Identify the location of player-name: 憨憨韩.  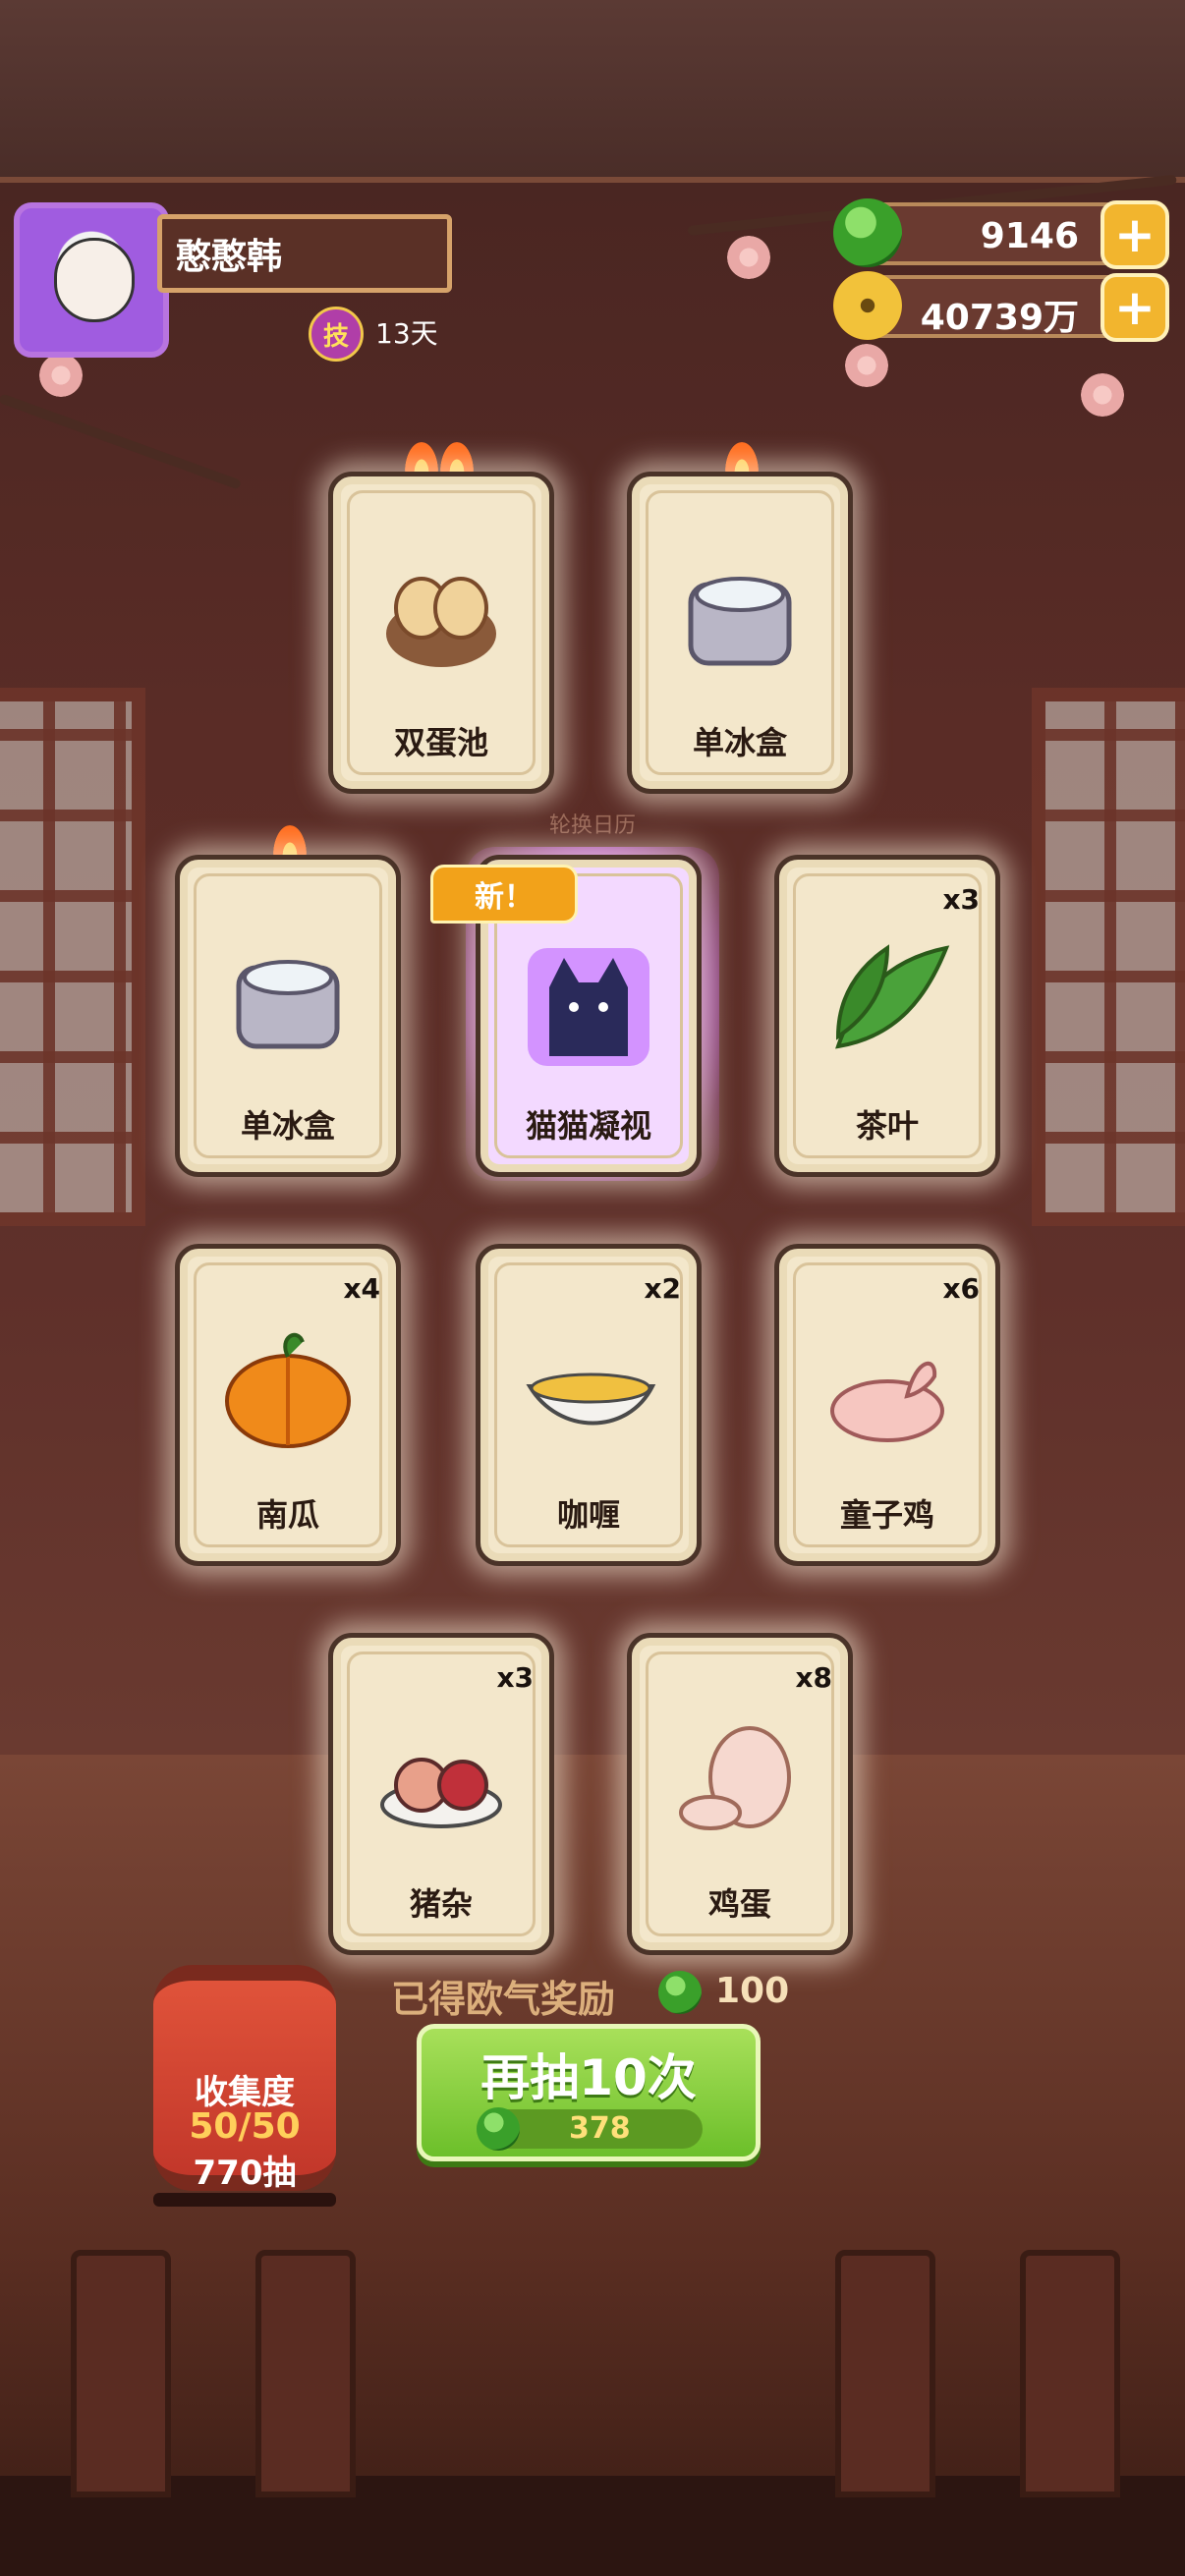
(230, 257).